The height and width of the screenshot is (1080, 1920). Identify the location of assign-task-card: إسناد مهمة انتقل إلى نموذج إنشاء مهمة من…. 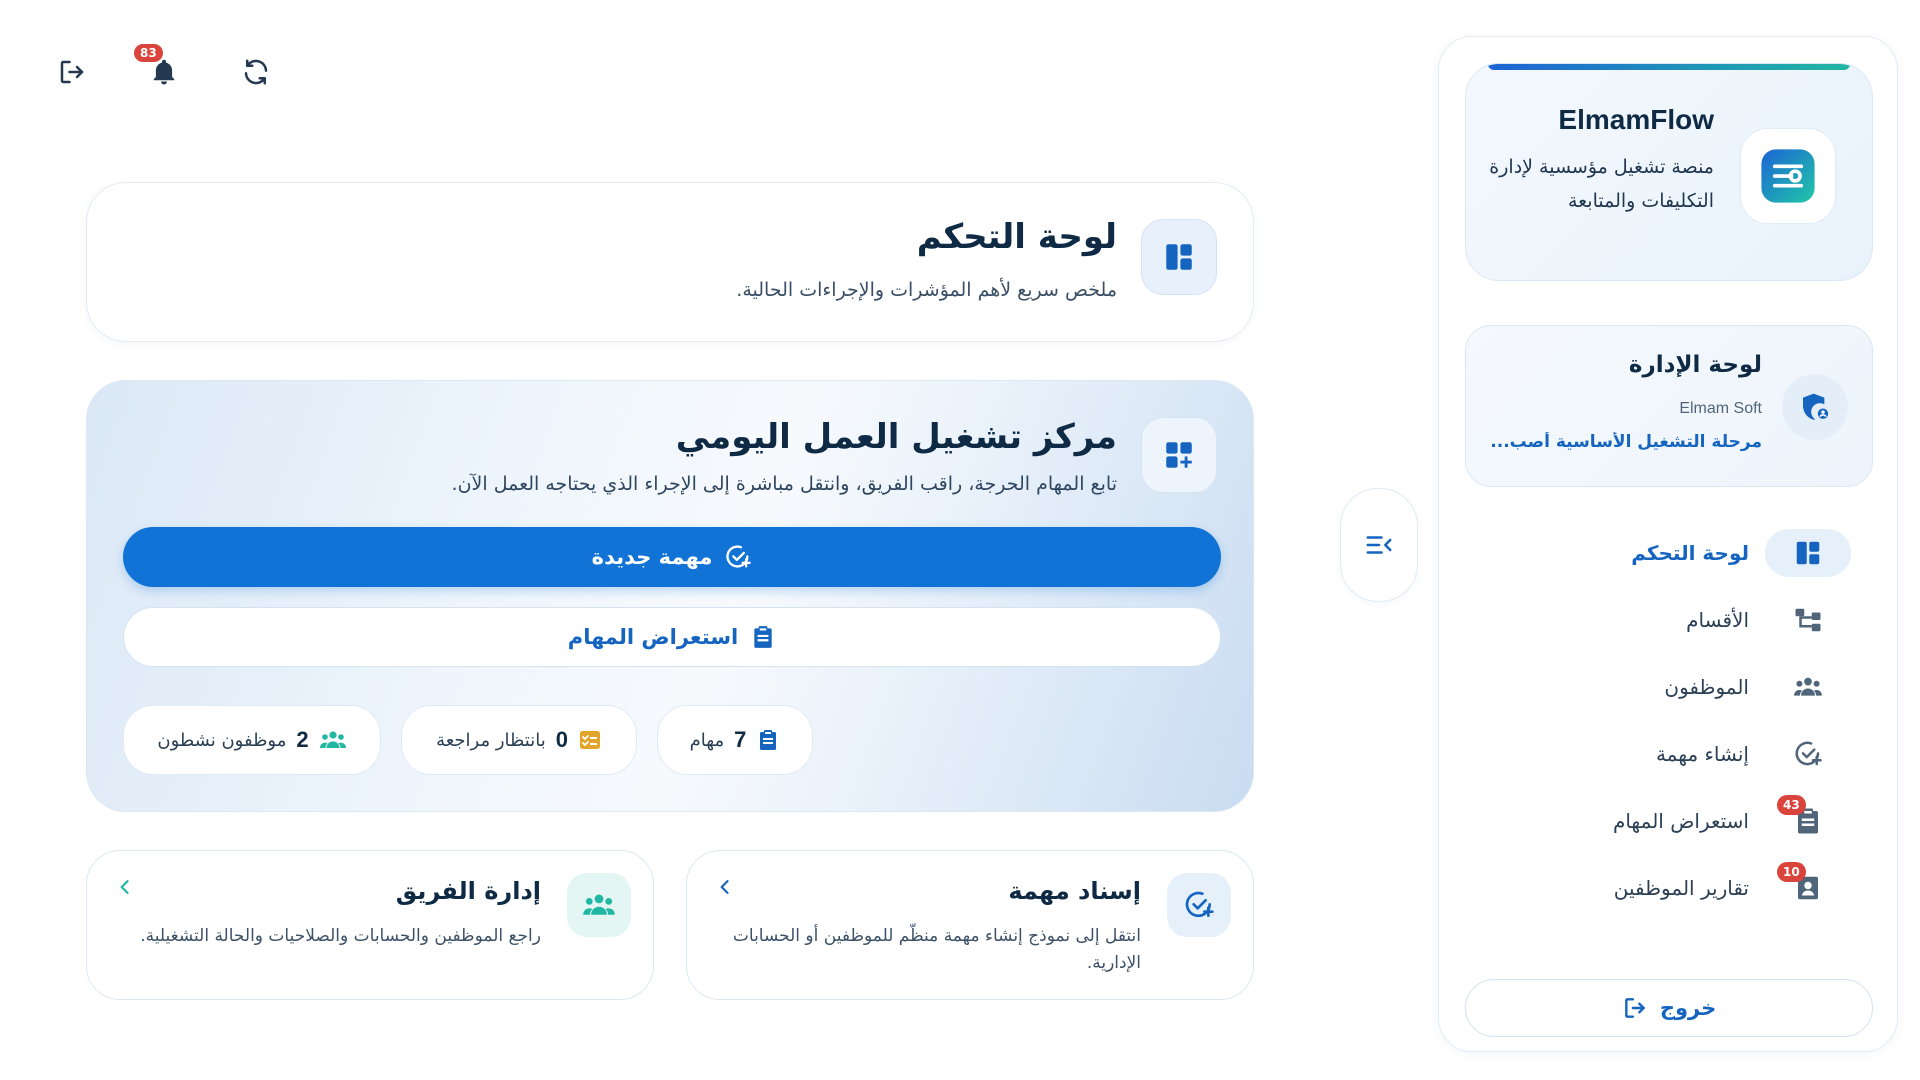
(970, 925).